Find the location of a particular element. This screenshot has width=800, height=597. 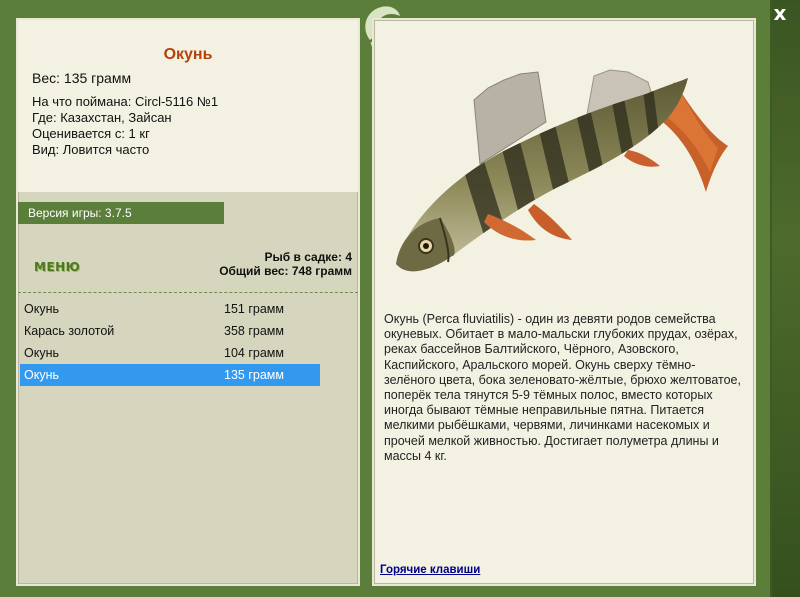

version-label: Версия игры: 3.7.5 is located at coordinates (121, 213).